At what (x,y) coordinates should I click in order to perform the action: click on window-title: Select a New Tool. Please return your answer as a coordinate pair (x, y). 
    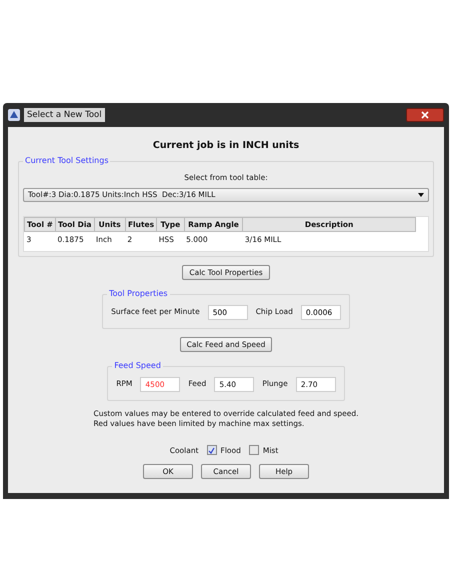
    Looking at the image, I should click on (64, 115).